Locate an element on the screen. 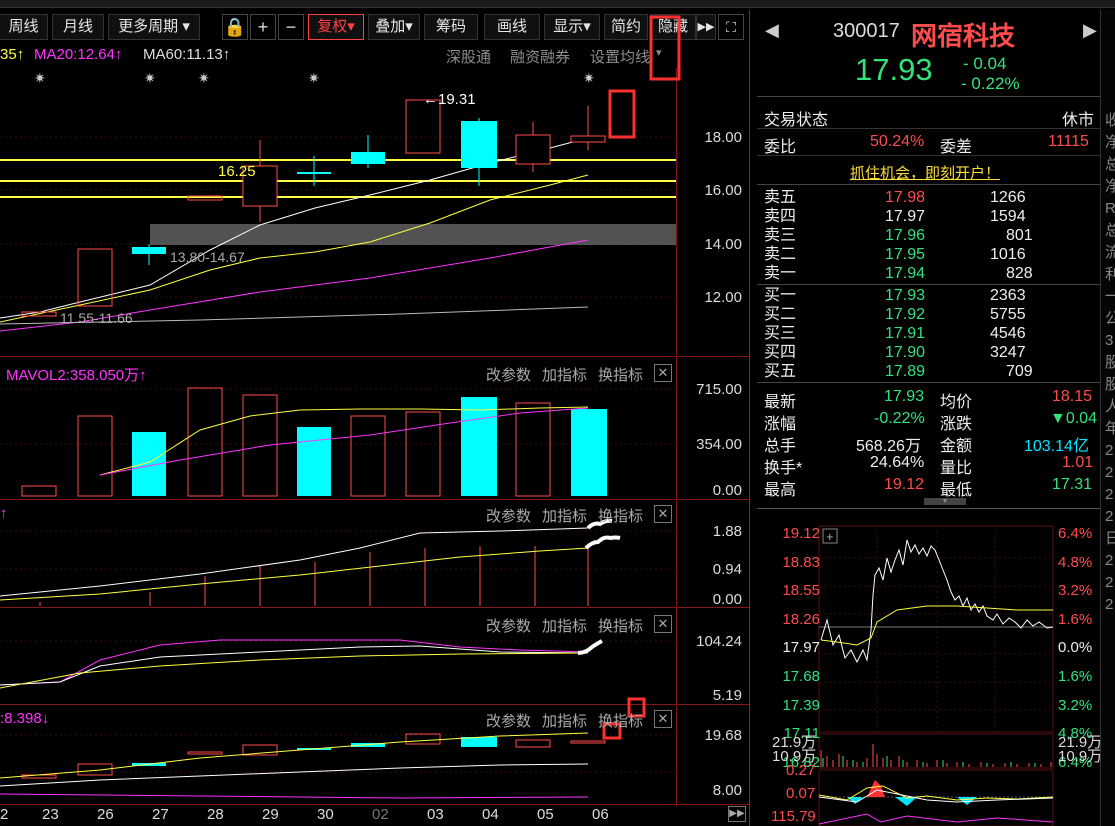  high-label: 最高 is located at coordinates (780, 490).